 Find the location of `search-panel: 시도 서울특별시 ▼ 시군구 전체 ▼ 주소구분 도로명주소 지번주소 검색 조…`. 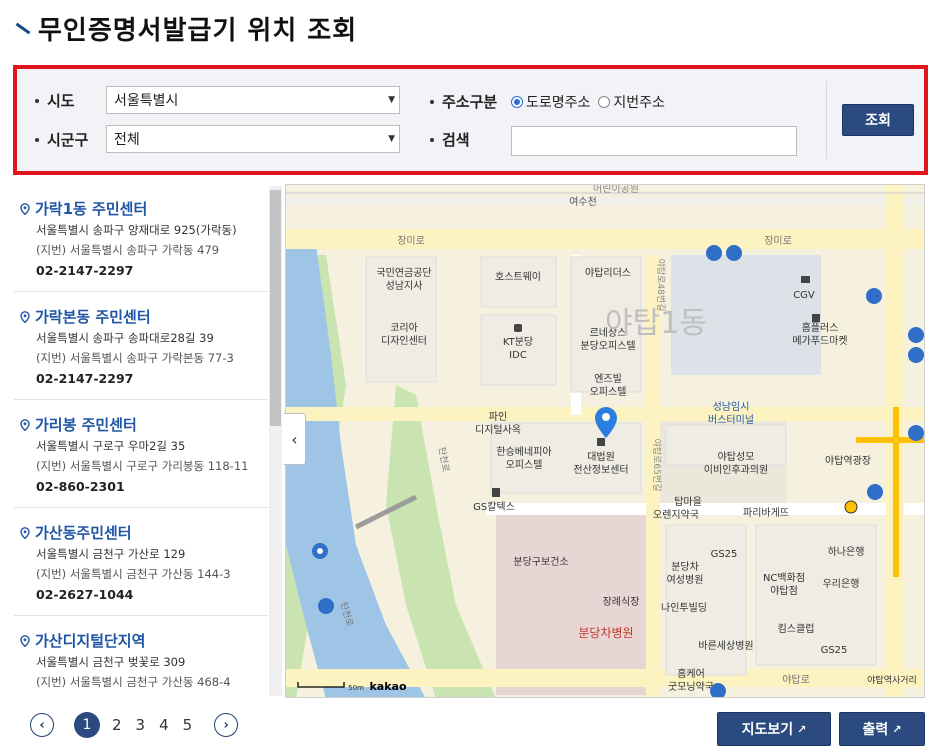

search-panel: 시도 서울특별시 ▼ 시군구 전체 ▼ 주소구분 도로명주소 지번주소 검색 조… is located at coordinates (470, 120).